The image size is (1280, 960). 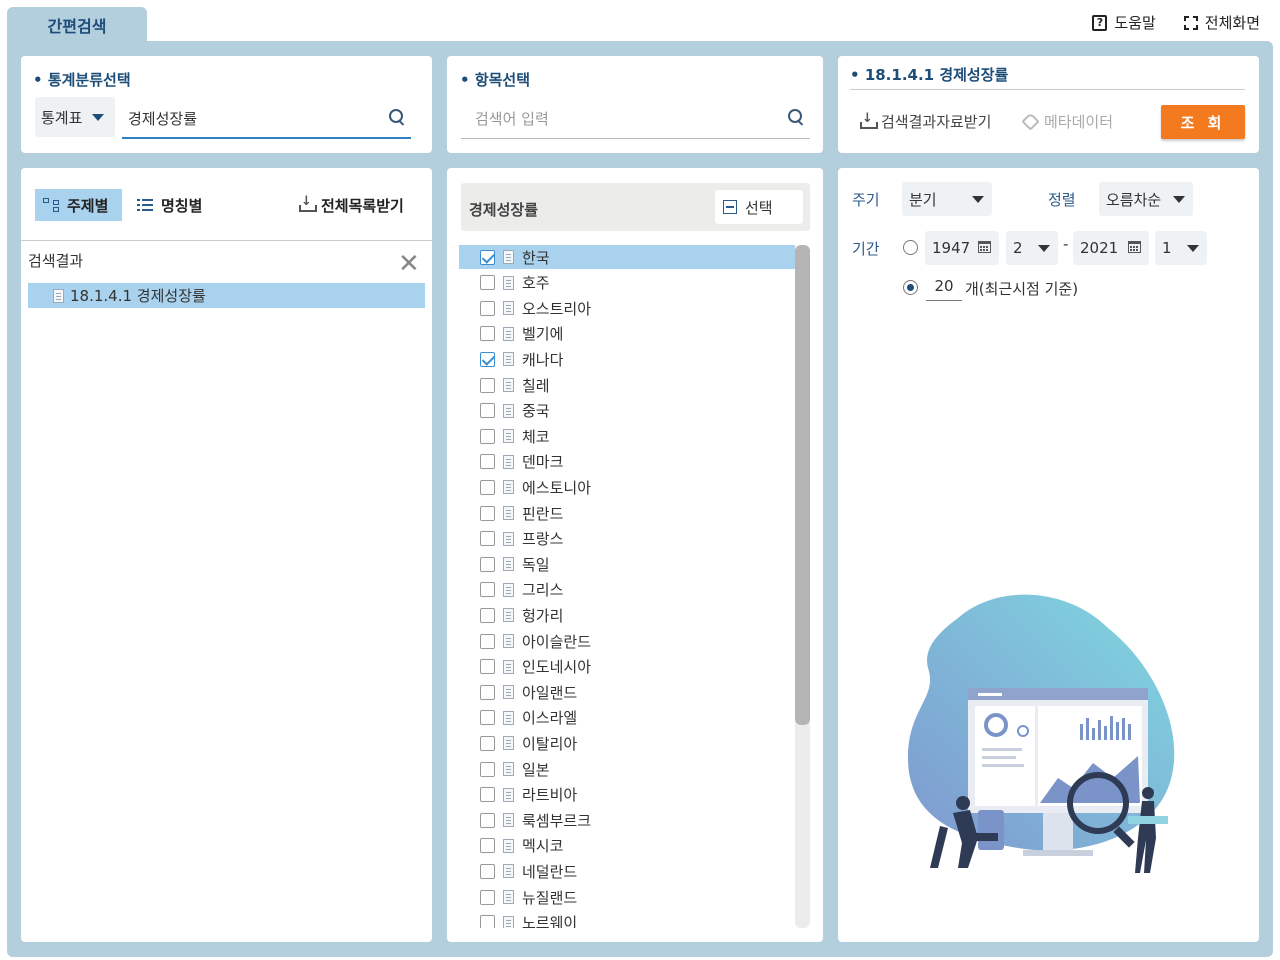 I want to click on chevron-down-icon, so click(x=98, y=117).